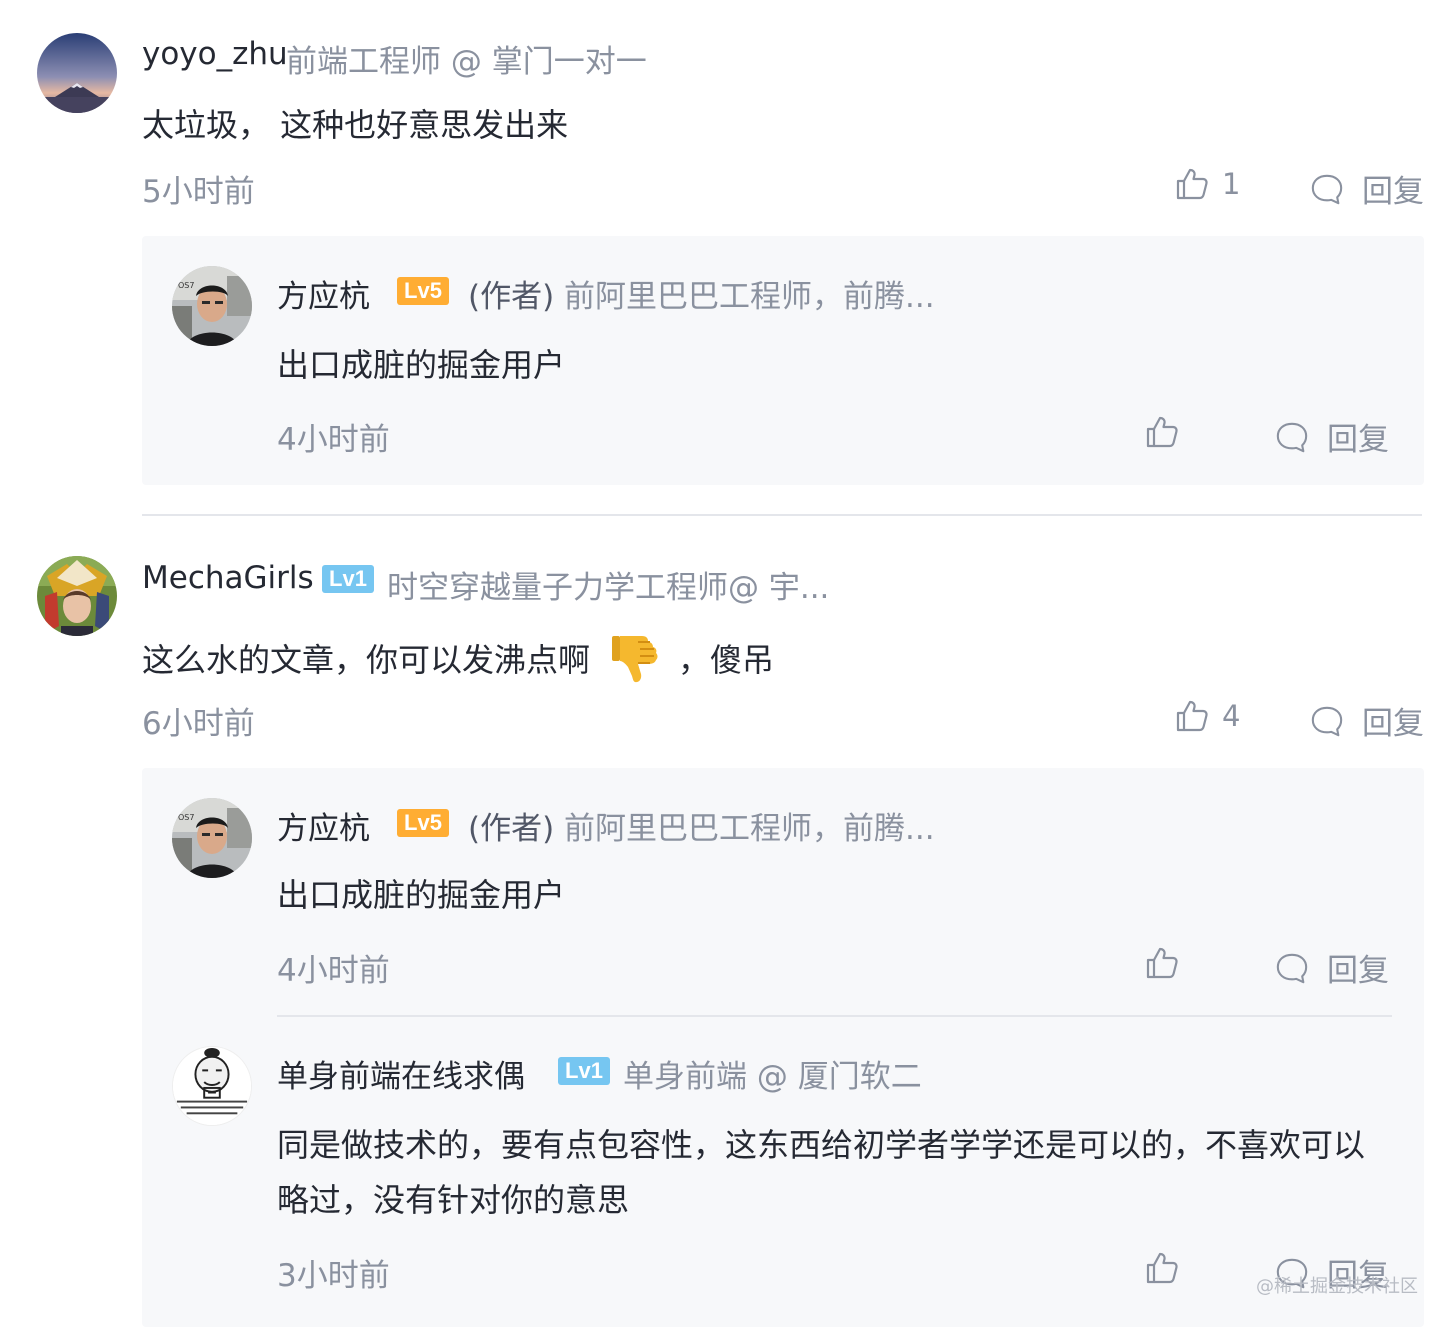 This screenshot has width=1451, height=1327. I want to click on comment-username: MechaGirls, so click(228, 578).